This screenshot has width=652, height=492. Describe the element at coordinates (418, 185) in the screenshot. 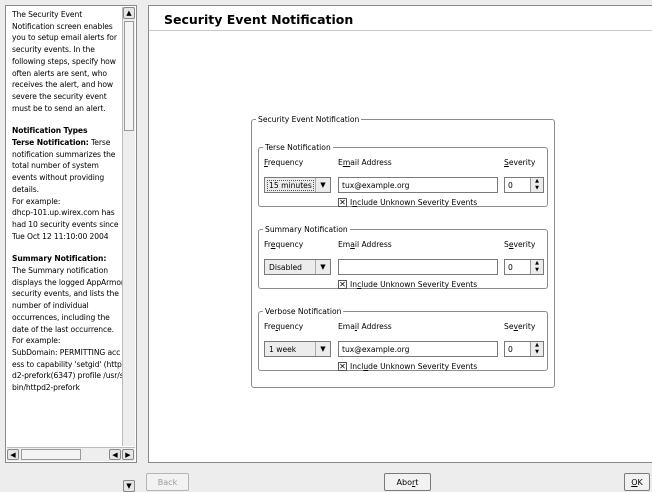

I see `terse-email-input: tux@example.org` at that location.